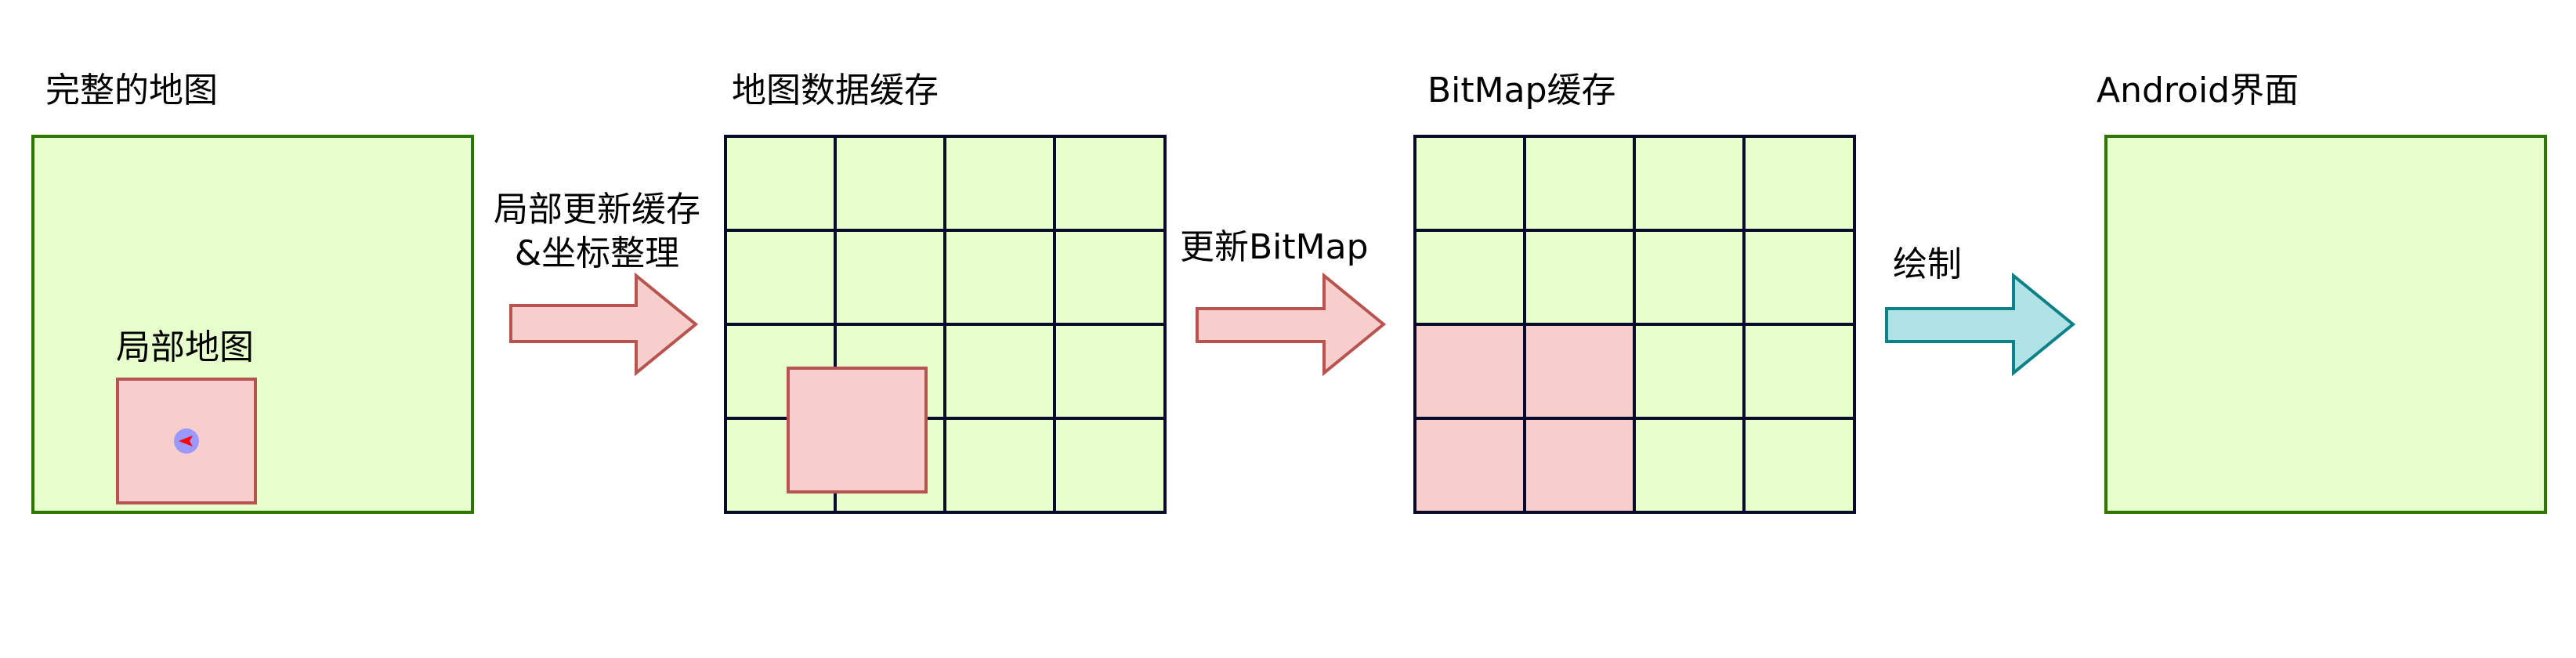  Describe the element at coordinates (597, 210) in the screenshot. I see `arrow-partial-update-label-line1: 局部更新缓存` at that location.